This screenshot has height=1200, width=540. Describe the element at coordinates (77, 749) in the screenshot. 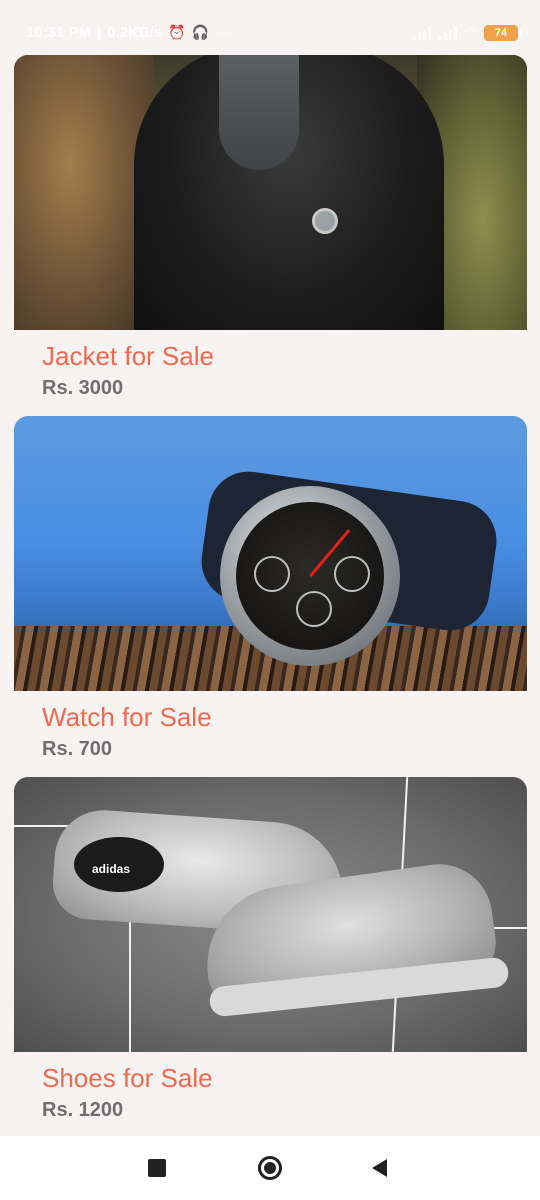

I see `product-price: Rs. 700` at that location.